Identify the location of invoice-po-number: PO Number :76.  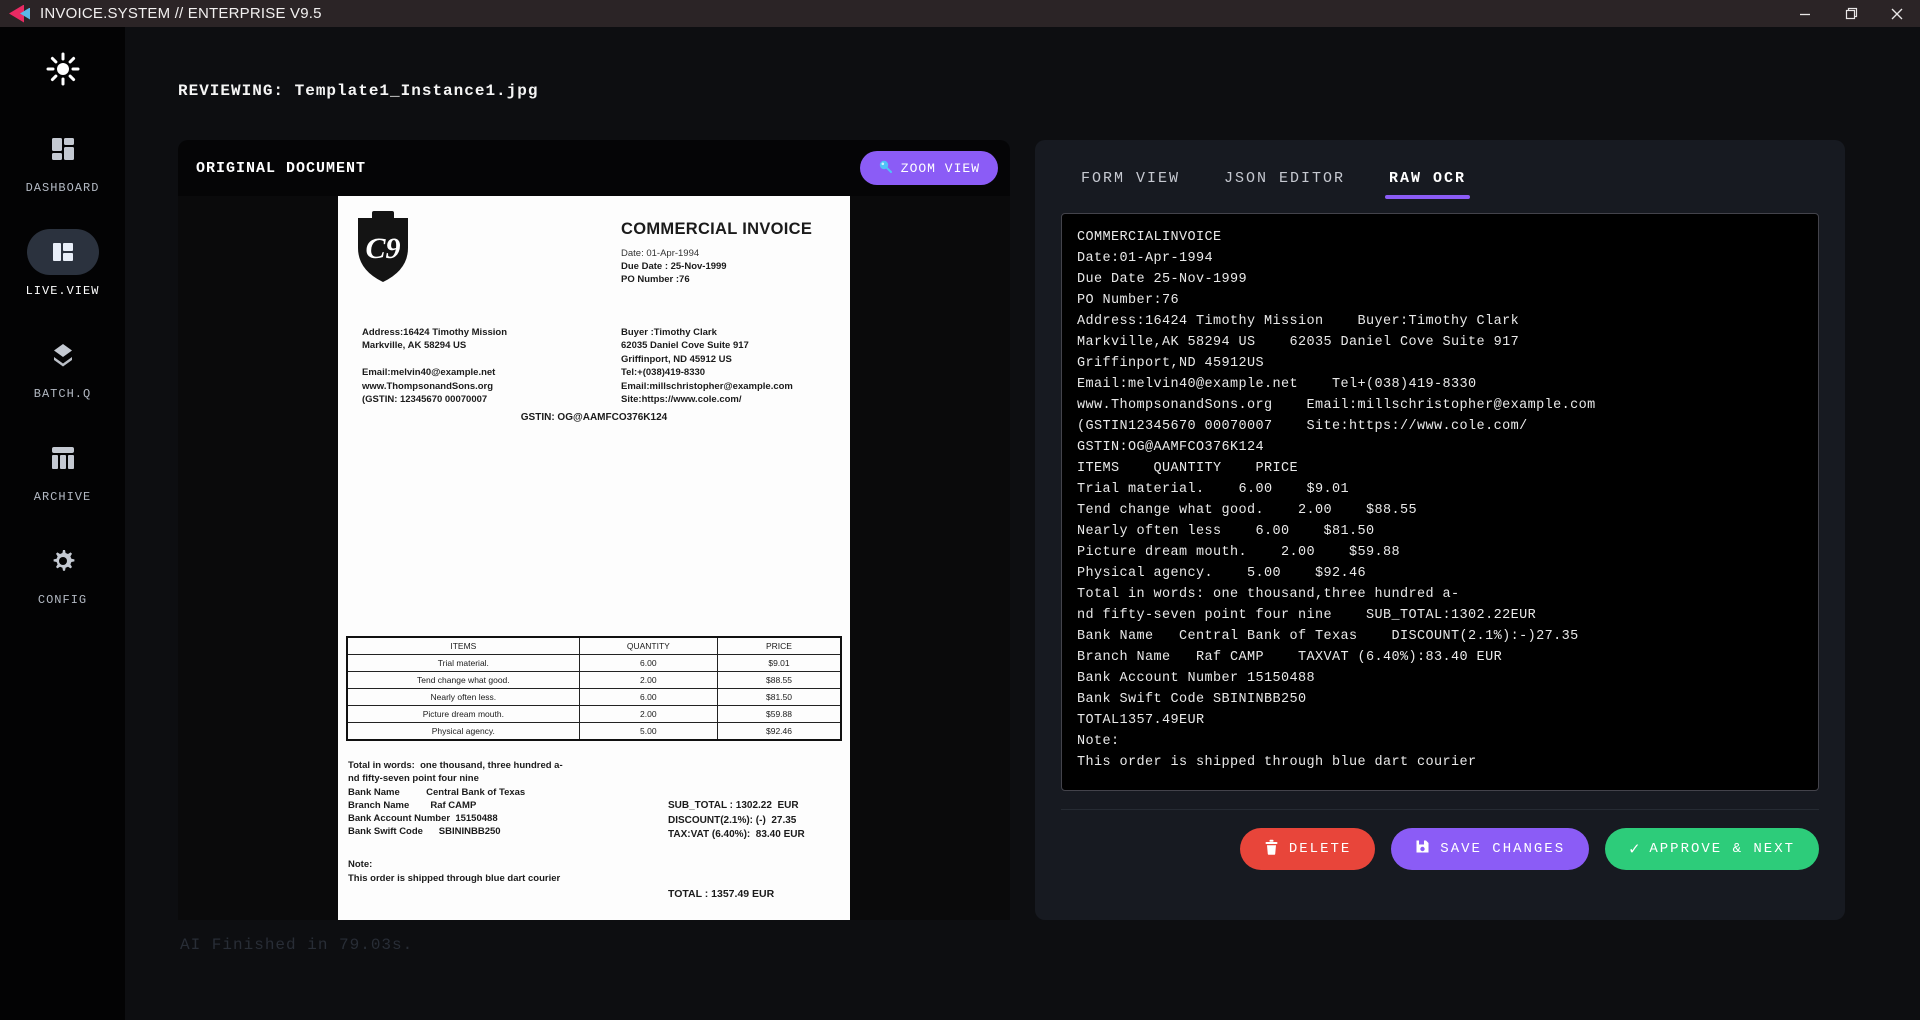
(655, 279).